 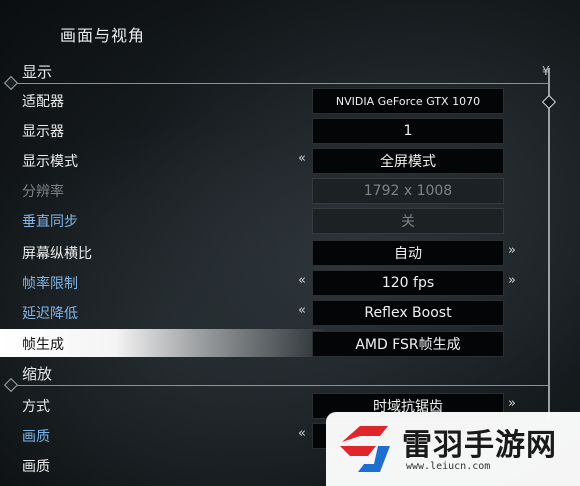 What do you see at coordinates (43, 132) in the screenshot?
I see `setting-label: 显示器` at bounding box center [43, 132].